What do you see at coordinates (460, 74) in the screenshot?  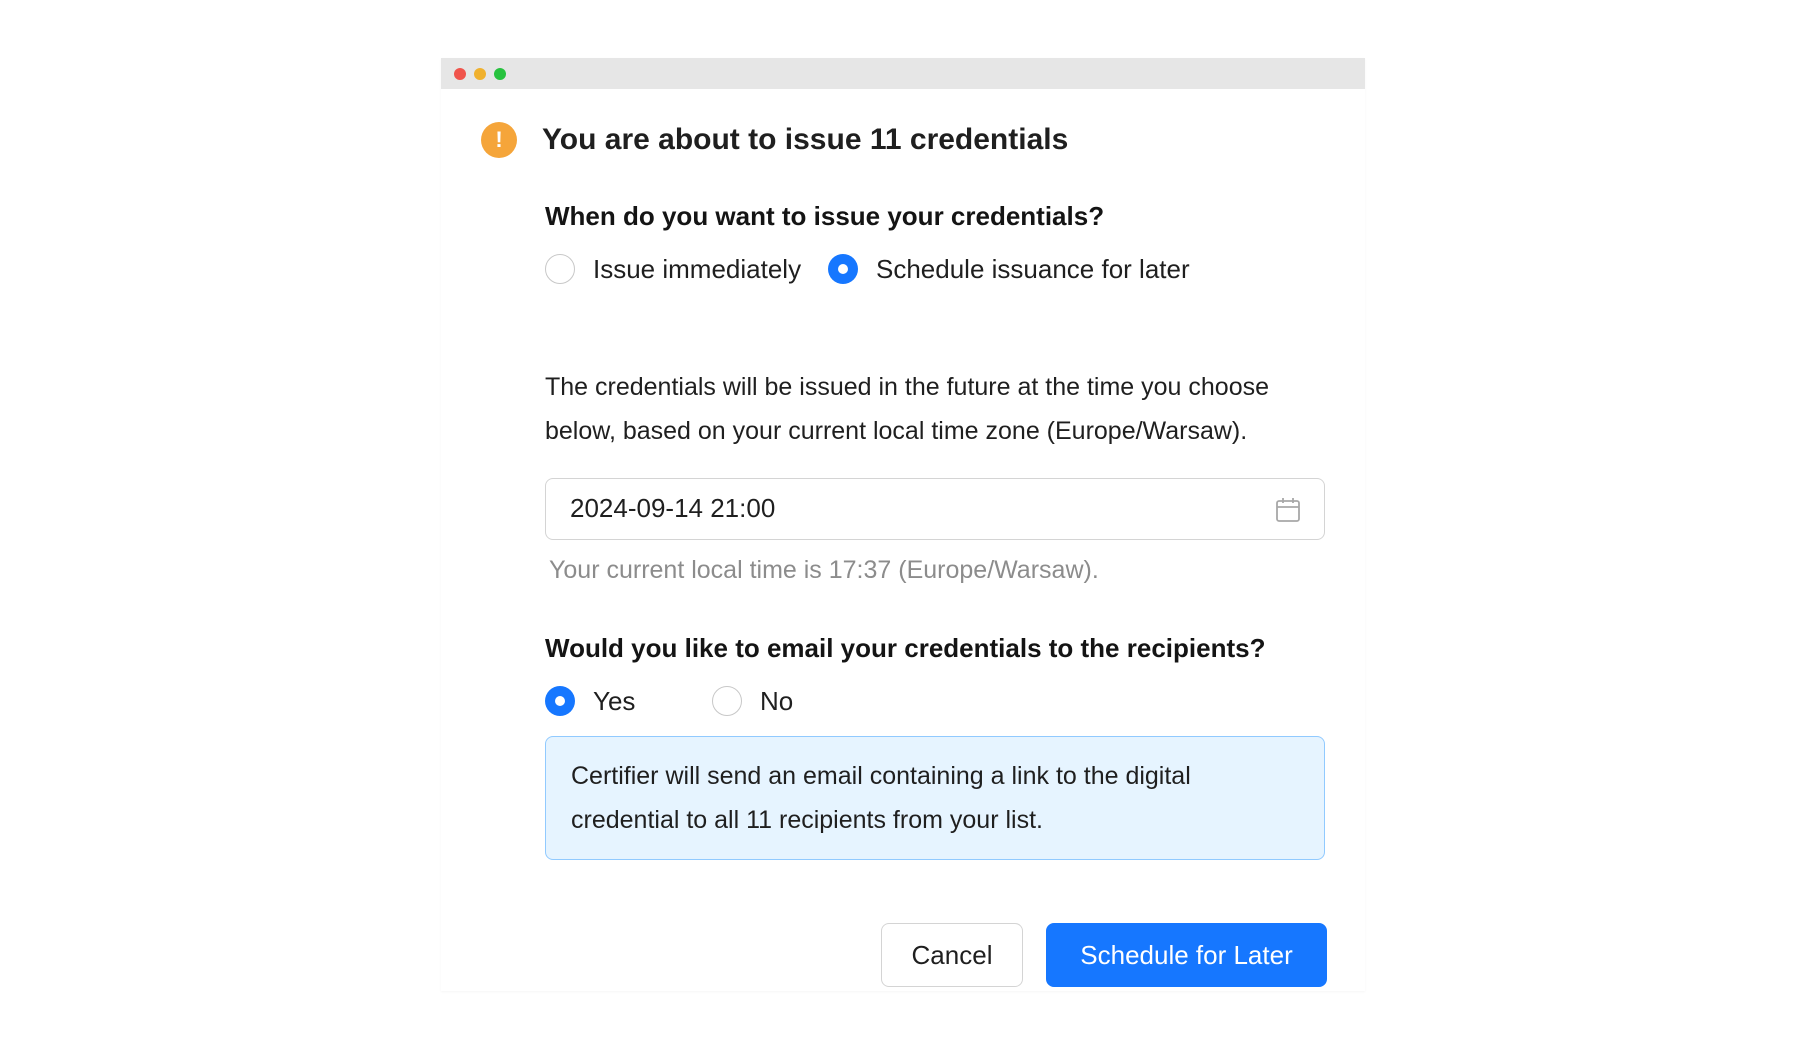 I see `close-window-icon` at bounding box center [460, 74].